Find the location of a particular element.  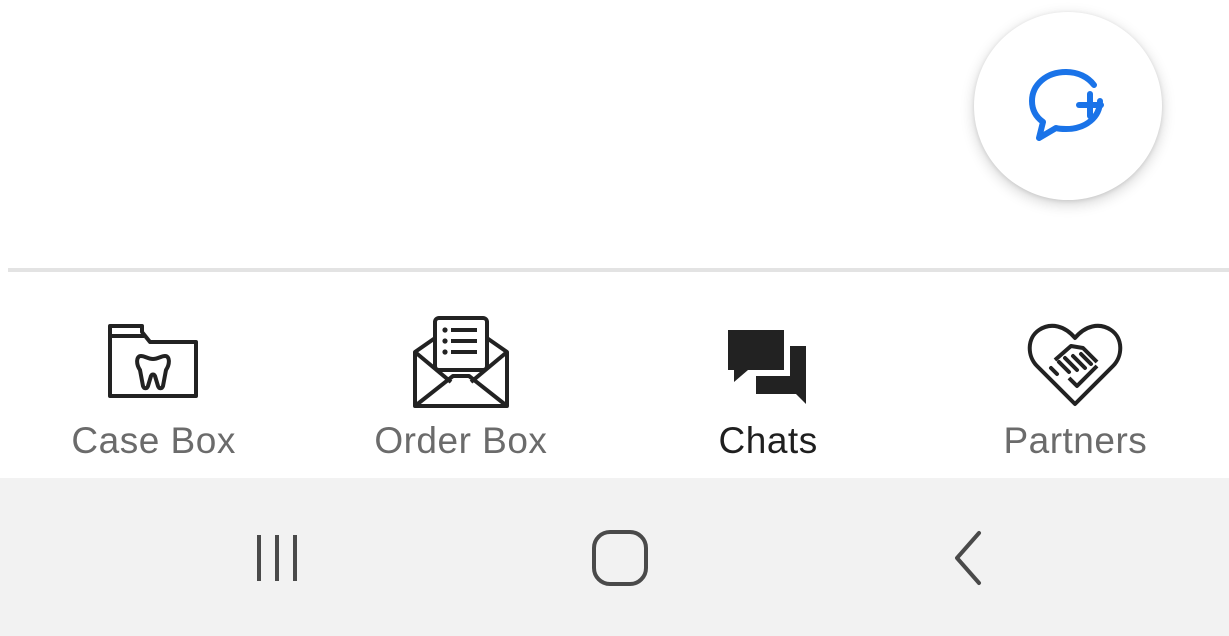

home-button is located at coordinates (618, 558).